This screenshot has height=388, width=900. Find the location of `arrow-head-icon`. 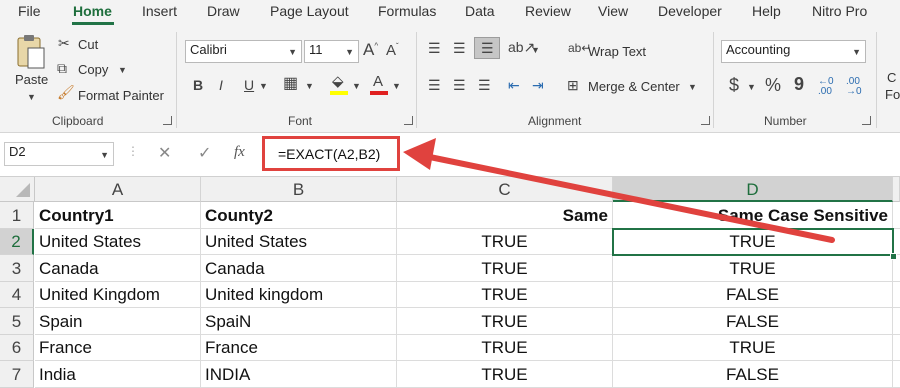

arrow-head-icon is located at coordinates (419, 154).